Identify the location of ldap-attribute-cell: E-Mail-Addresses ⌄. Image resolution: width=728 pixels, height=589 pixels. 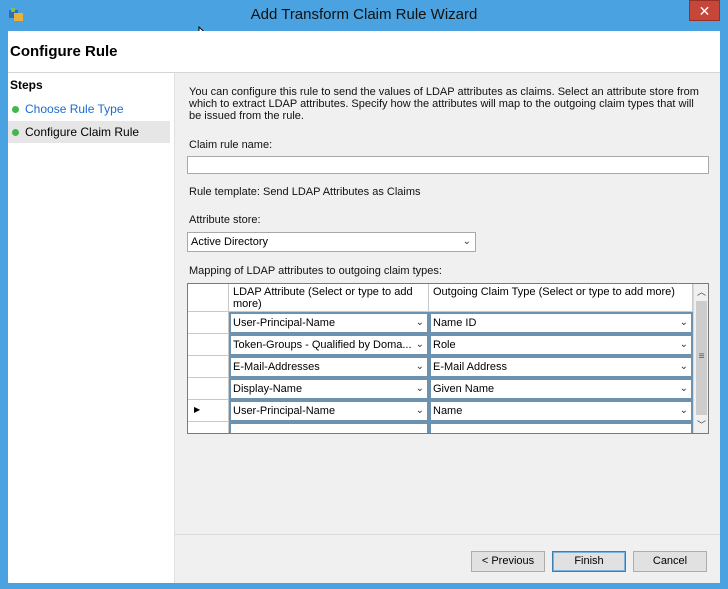
(329, 367).